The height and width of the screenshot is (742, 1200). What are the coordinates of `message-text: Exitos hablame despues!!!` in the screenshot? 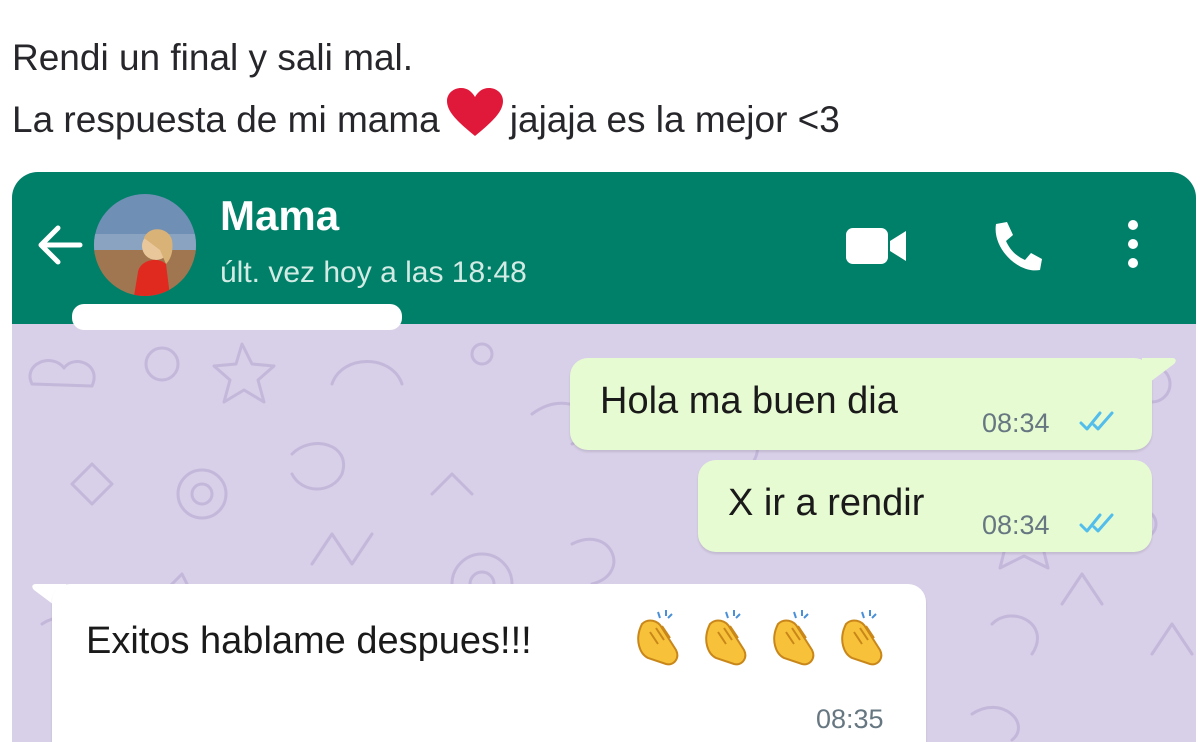 It's located at (309, 641).